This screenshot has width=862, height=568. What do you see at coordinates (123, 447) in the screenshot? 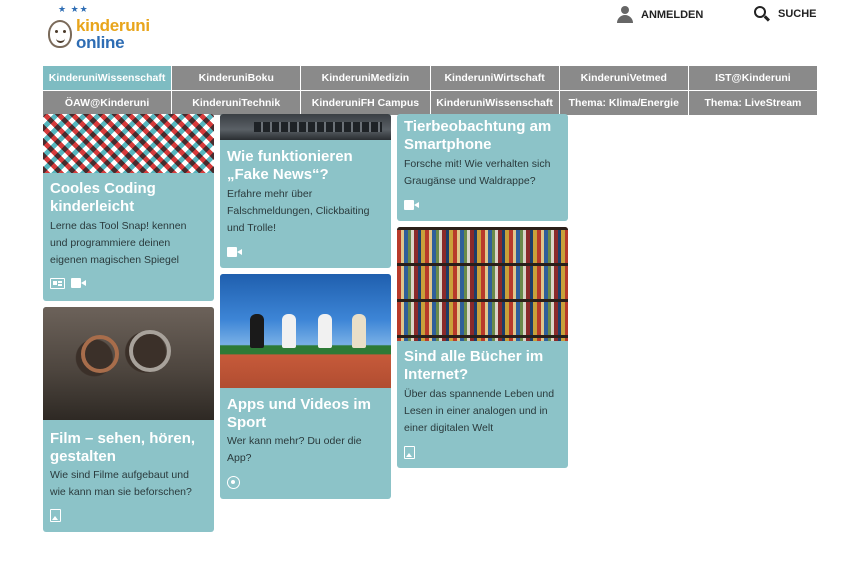
I see `card-title: Film – sehen, hören, gestalten` at bounding box center [123, 447].